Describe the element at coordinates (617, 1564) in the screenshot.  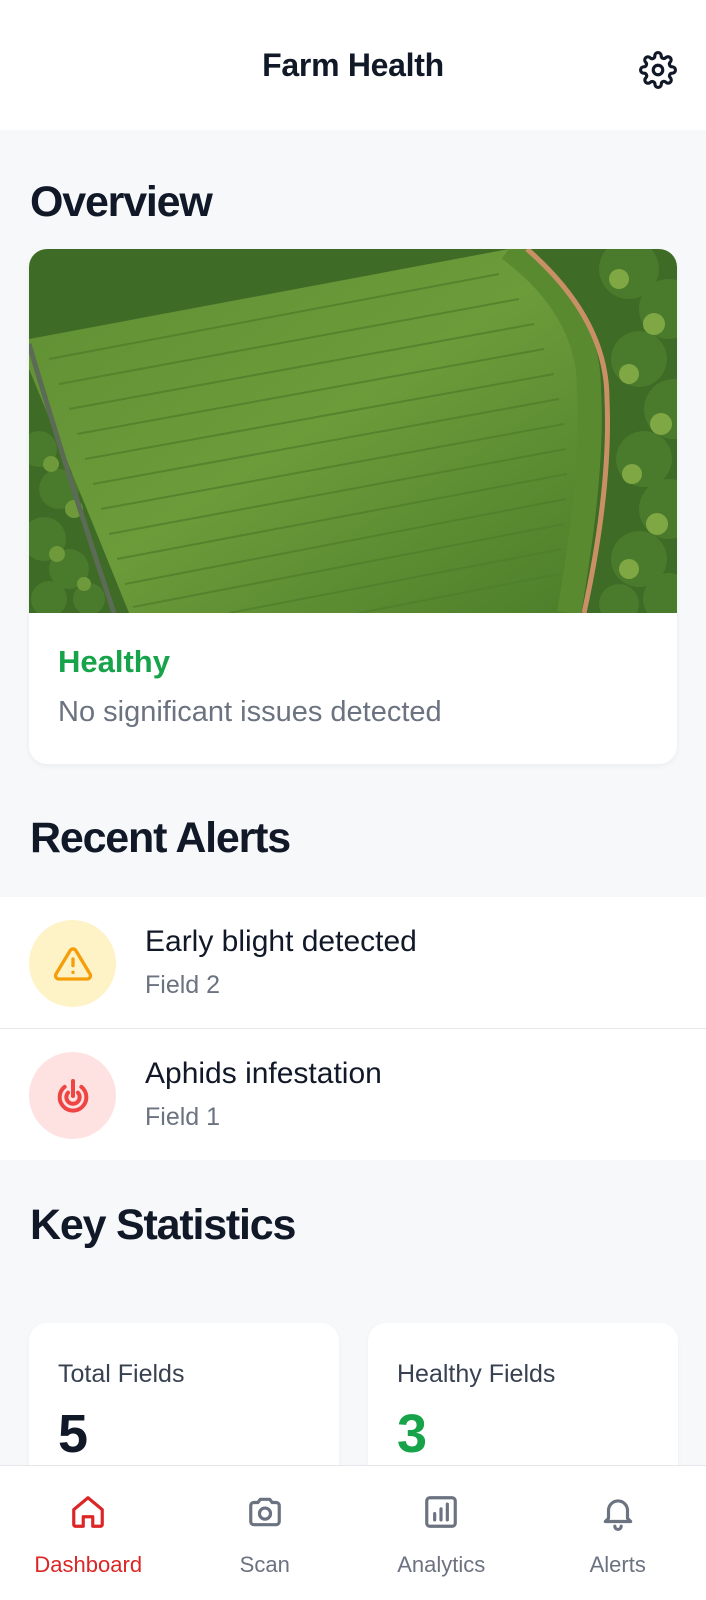
I see `nav-label: Alerts` at that location.